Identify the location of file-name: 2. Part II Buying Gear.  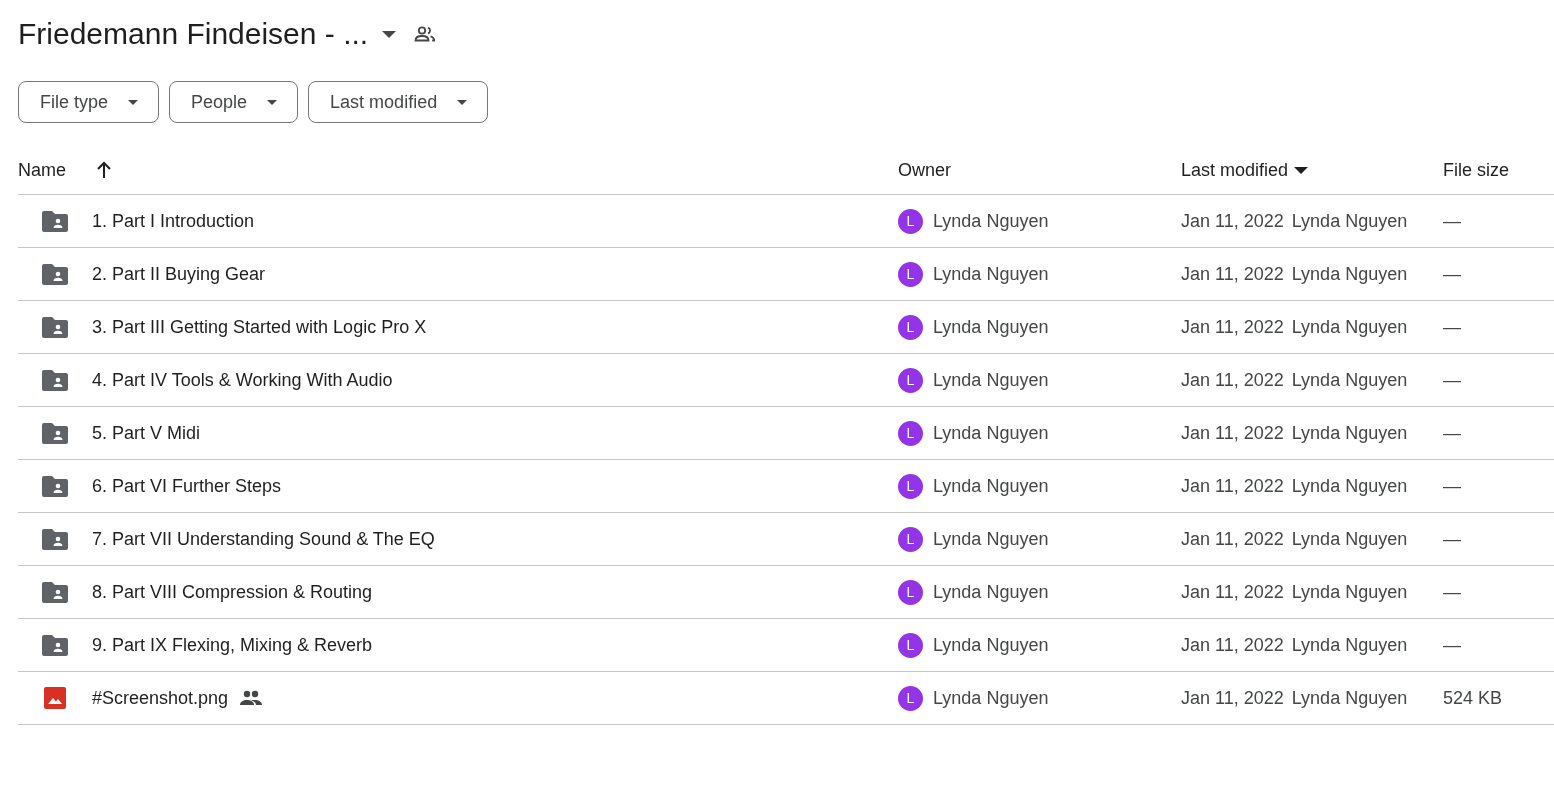
(179, 274).